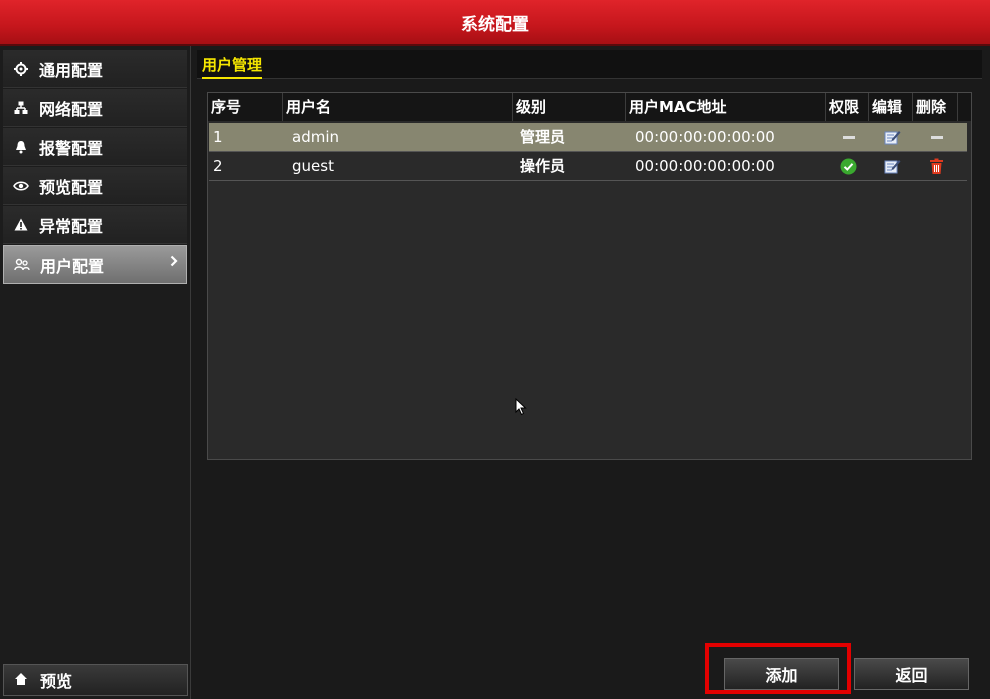 This screenshot has height=699, width=990. What do you see at coordinates (521, 408) in the screenshot?
I see `mouse-cursor-icon` at bounding box center [521, 408].